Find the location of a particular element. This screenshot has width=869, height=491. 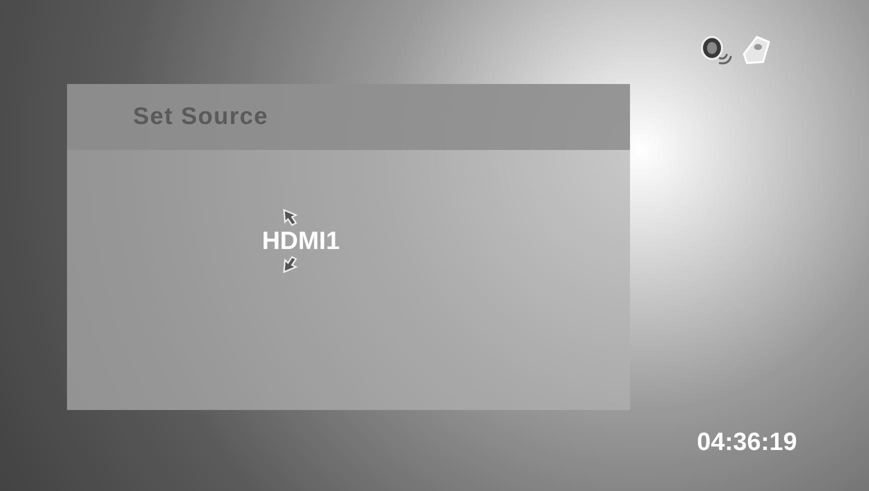

down-arrow-icon is located at coordinates (290, 265).